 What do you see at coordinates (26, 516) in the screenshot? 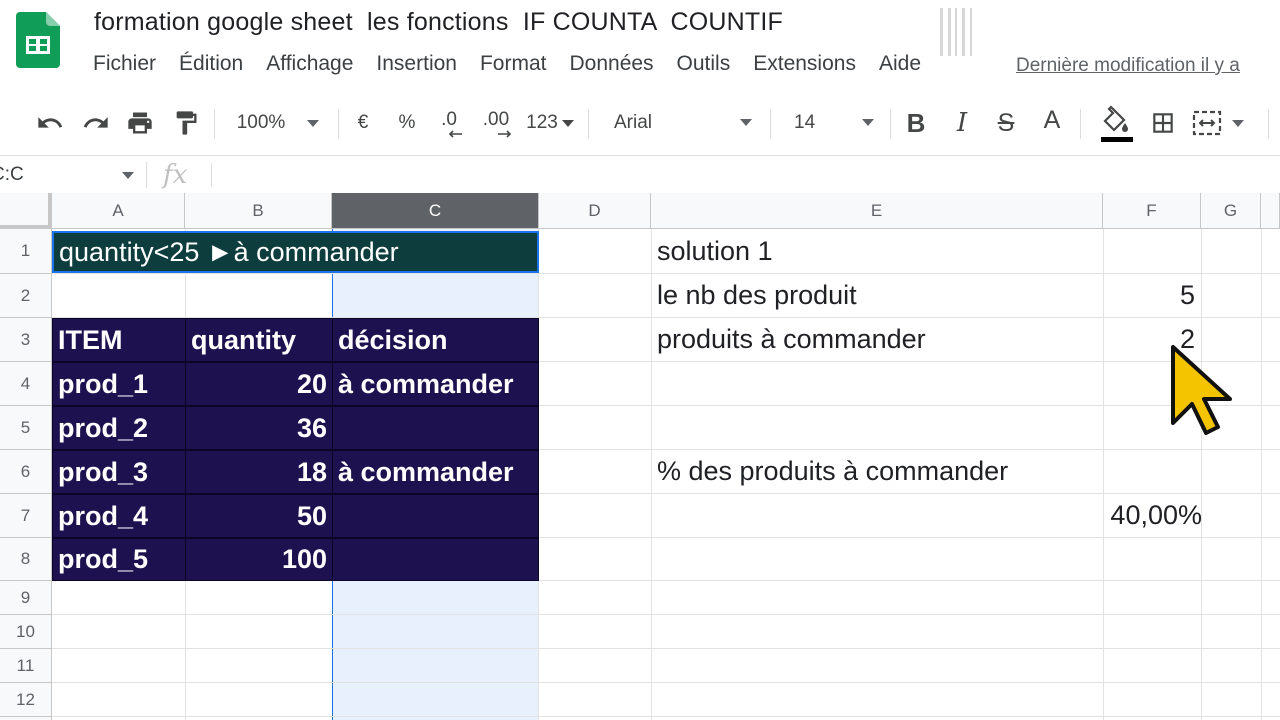
I see `row-header-7: 7` at bounding box center [26, 516].